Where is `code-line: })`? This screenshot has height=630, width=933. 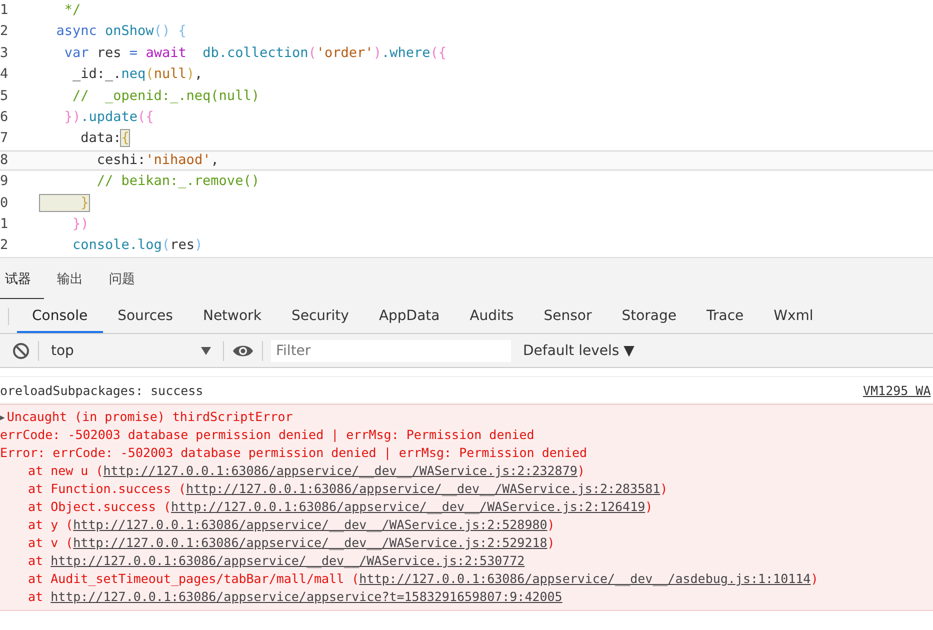
code-line: }) is located at coordinates (81, 224).